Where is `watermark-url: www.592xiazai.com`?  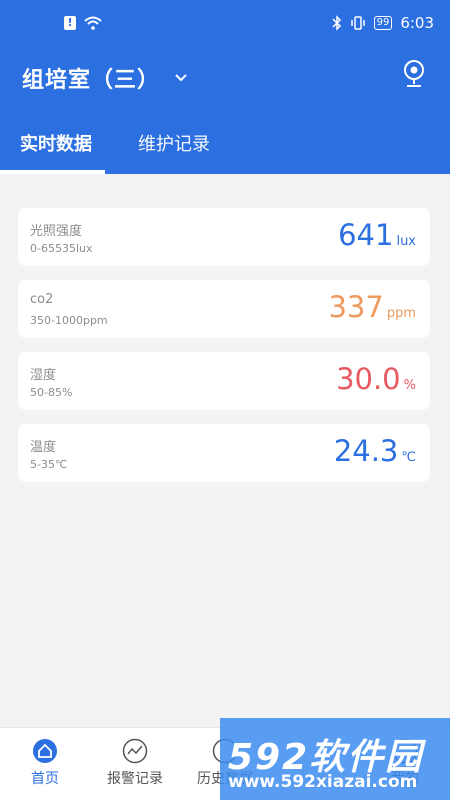 watermark-url: www.592xiazai.com is located at coordinates (323, 782).